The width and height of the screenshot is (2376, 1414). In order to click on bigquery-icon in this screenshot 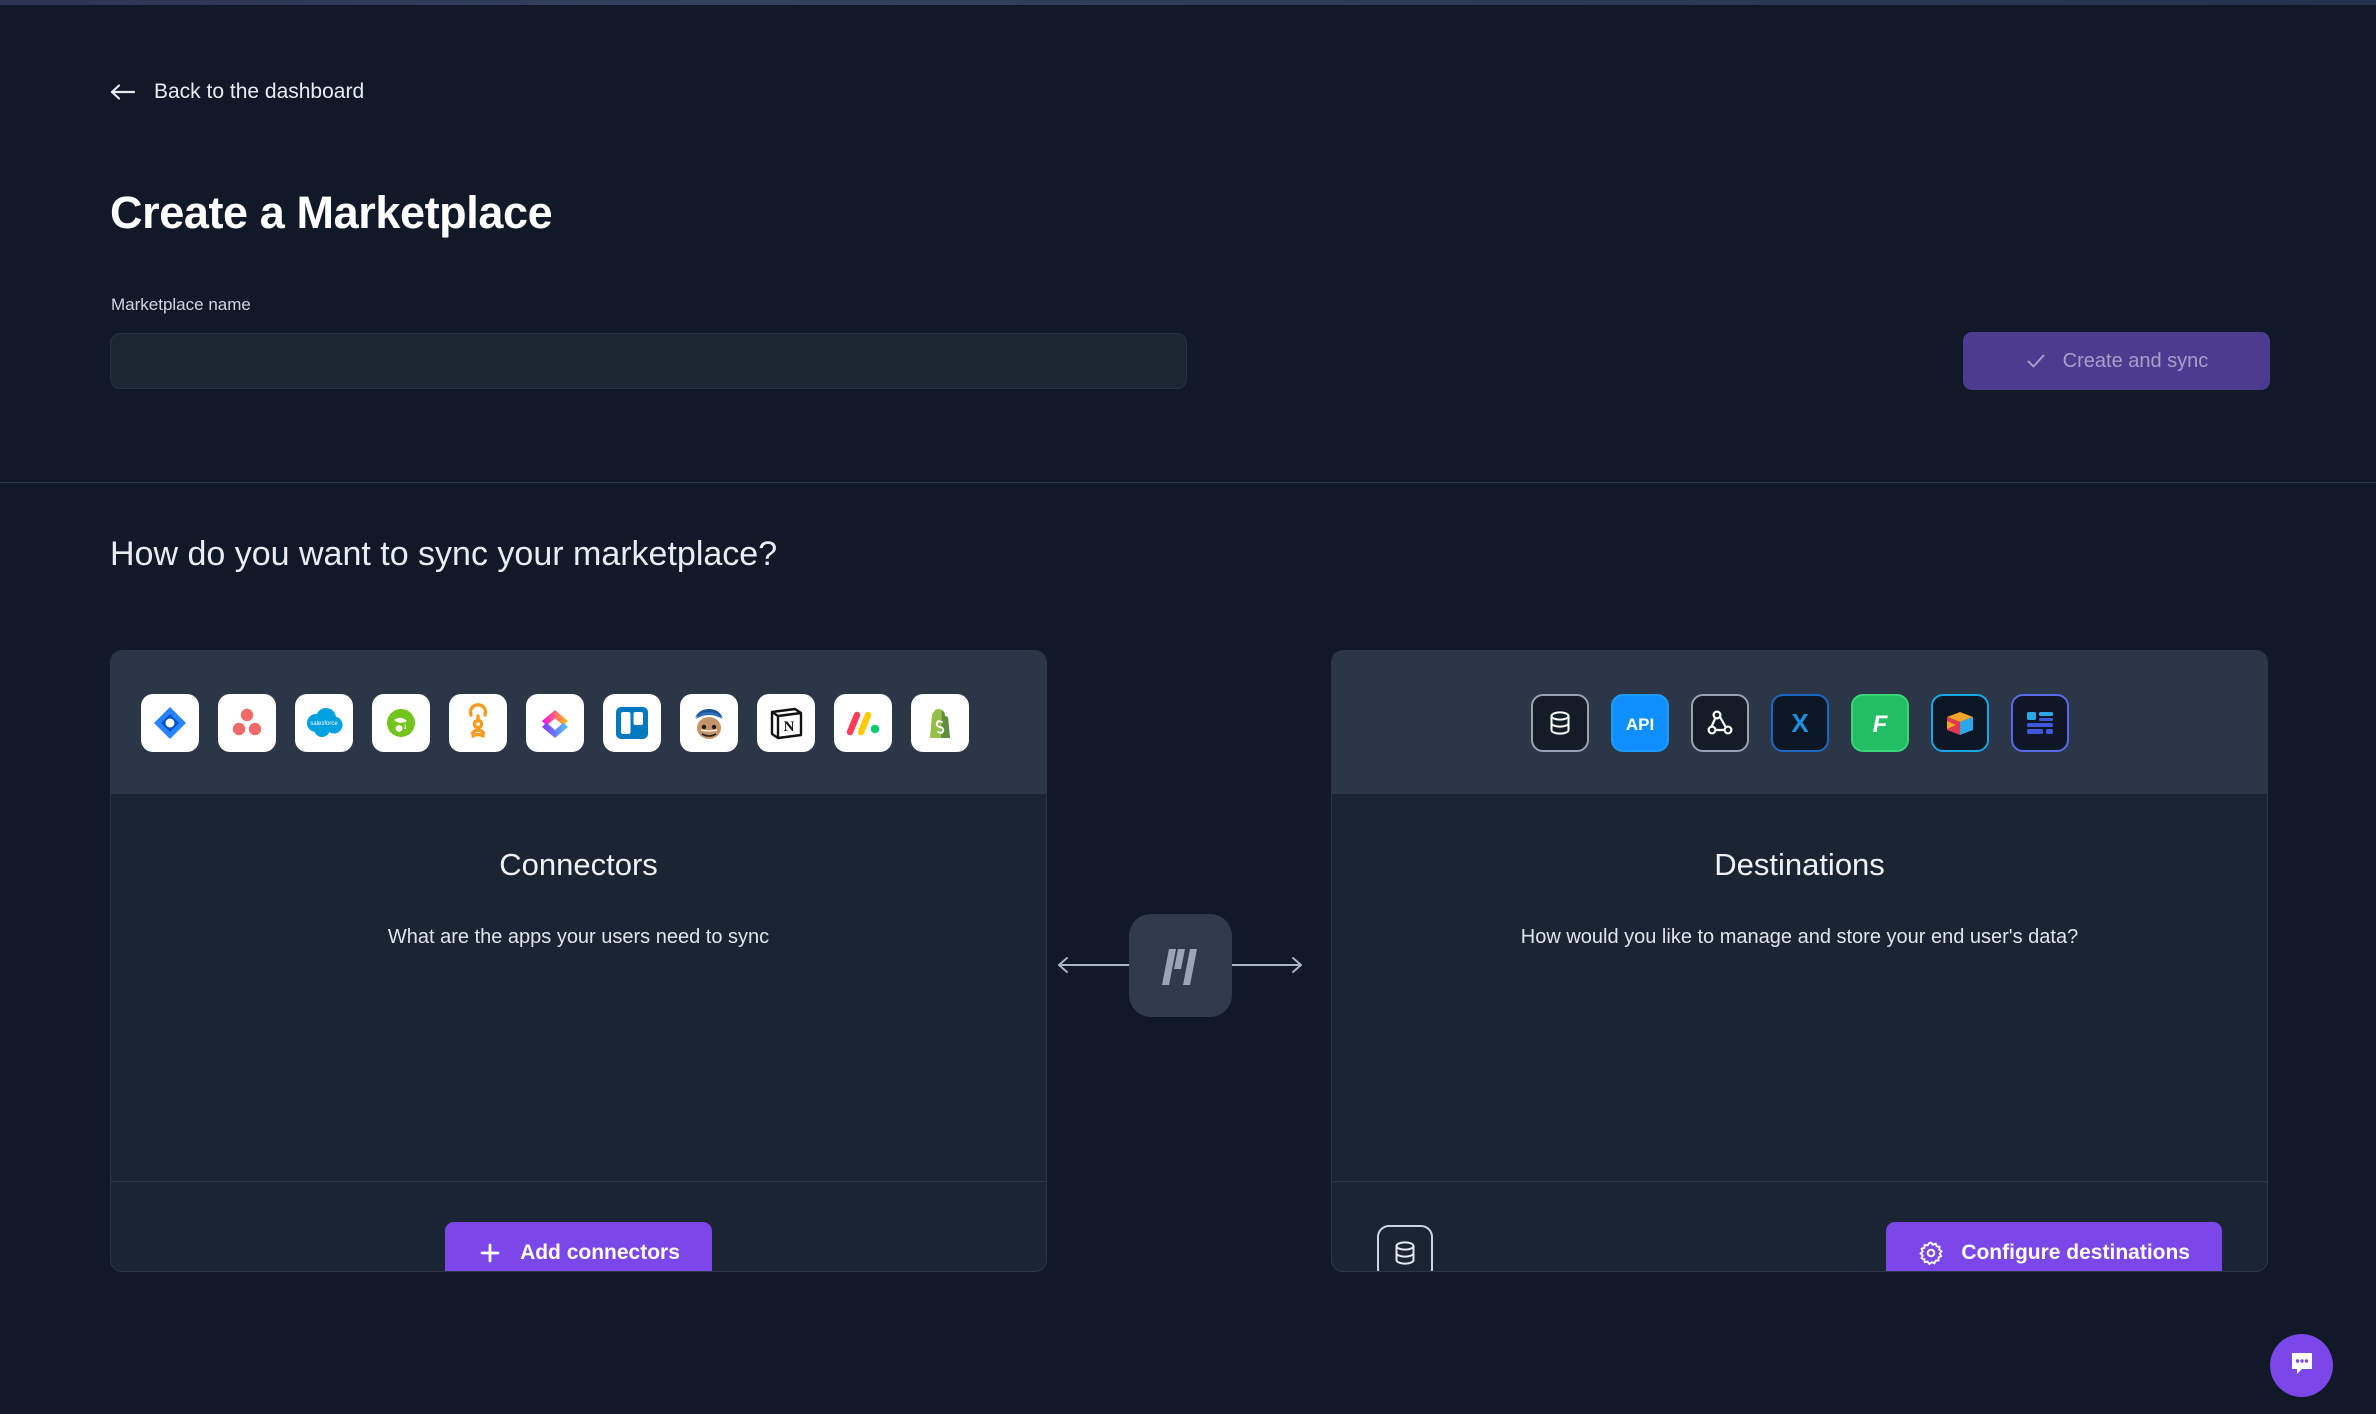, I will do `click(1959, 722)`.